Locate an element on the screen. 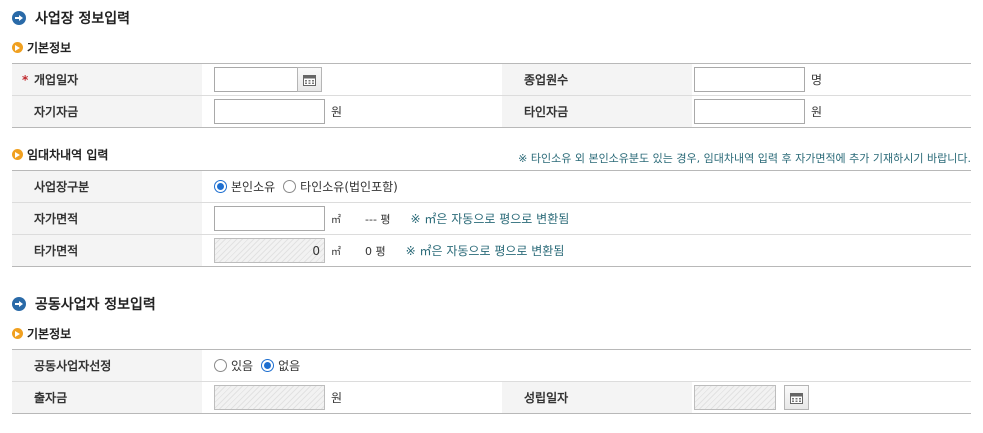 The height and width of the screenshot is (433, 983). section-title-text: 사업장 정보입력 is located at coordinates (83, 19).